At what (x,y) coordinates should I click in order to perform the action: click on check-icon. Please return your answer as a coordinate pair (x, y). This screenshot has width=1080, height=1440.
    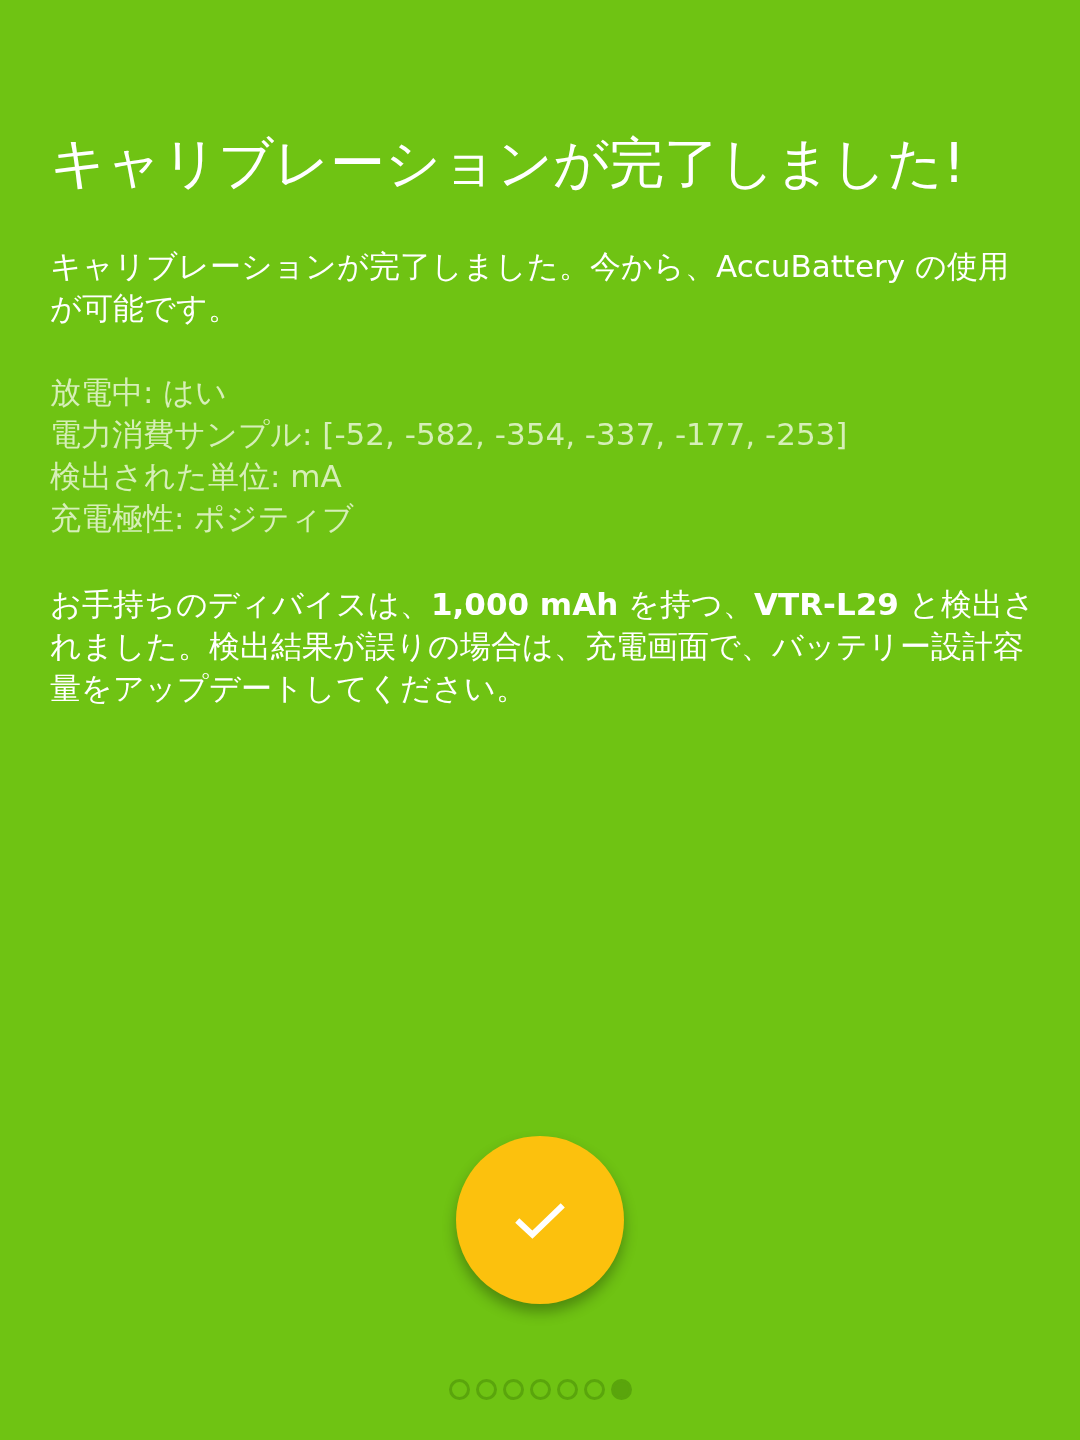
    Looking at the image, I should click on (540, 1220).